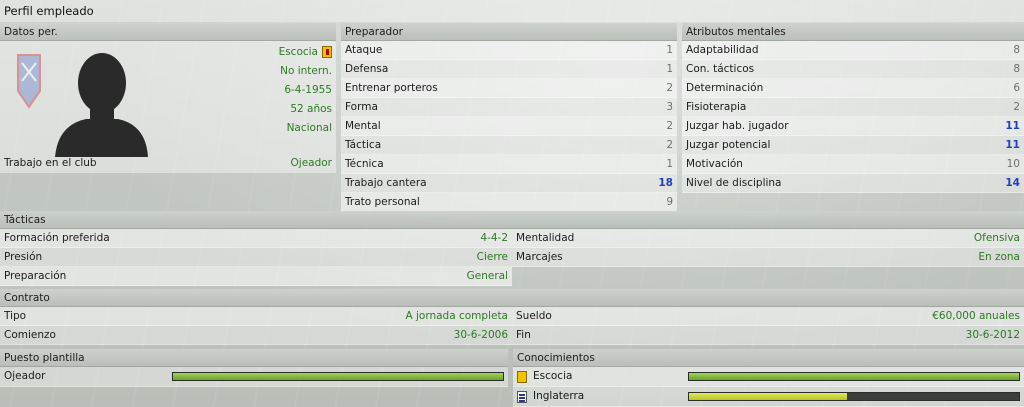 The height and width of the screenshot is (407, 1024). I want to click on knowledge-bar, so click(854, 376).